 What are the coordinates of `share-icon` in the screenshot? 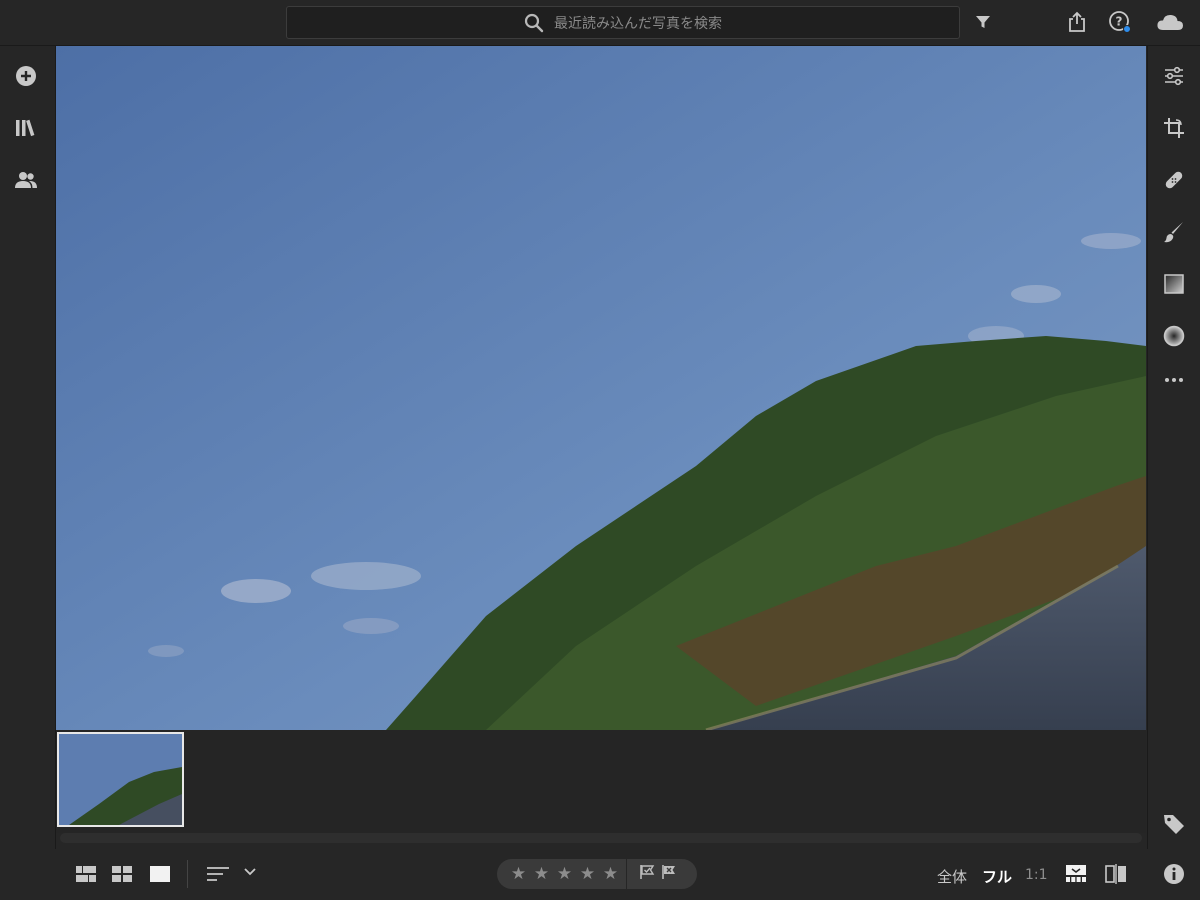 It's located at (1077, 22).